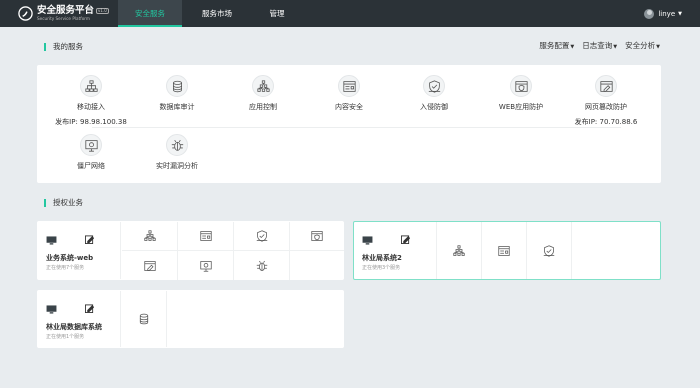 The width and height of the screenshot is (700, 388). I want to click on service-botnet: 僵尸网络, so click(91, 152).